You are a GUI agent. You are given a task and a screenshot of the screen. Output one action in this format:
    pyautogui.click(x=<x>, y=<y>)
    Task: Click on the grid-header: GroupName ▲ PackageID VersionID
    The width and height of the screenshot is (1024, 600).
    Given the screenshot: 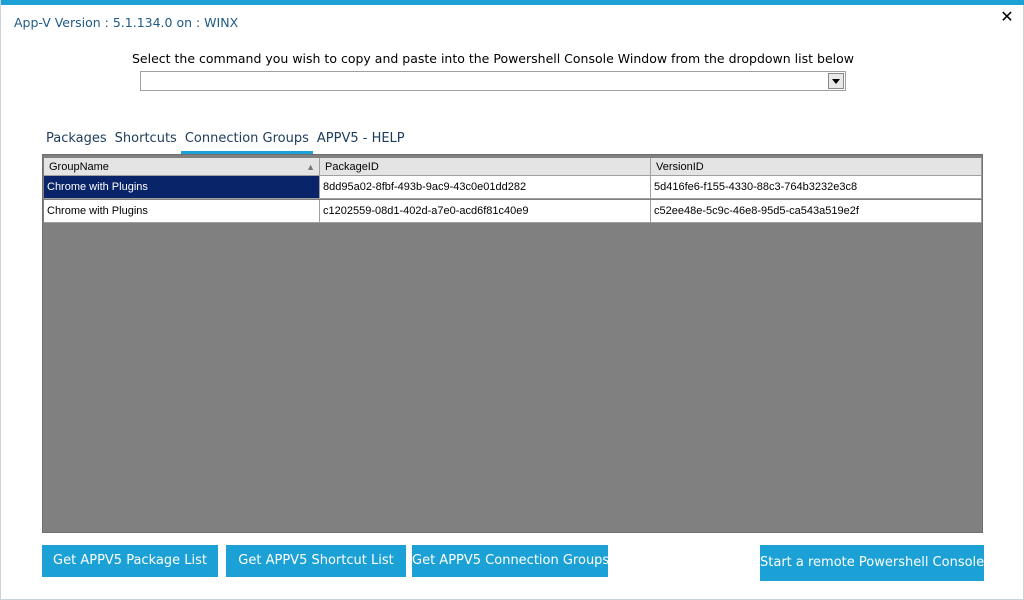 What is the action you would take?
    pyautogui.click(x=513, y=167)
    